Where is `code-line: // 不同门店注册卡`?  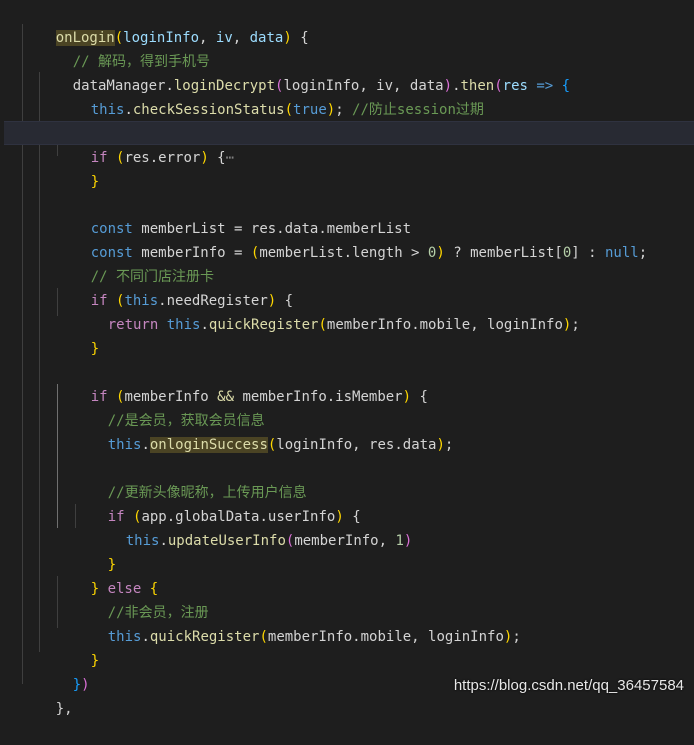 code-line: // 不同门店注册卡 is located at coordinates (375, 263).